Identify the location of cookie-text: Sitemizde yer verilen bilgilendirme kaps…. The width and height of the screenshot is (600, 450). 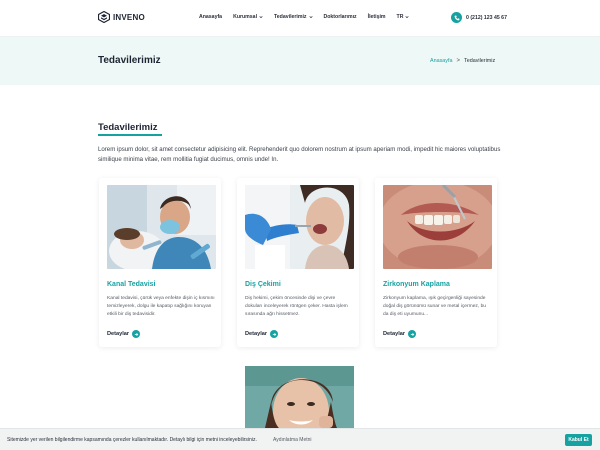
(132, 440).